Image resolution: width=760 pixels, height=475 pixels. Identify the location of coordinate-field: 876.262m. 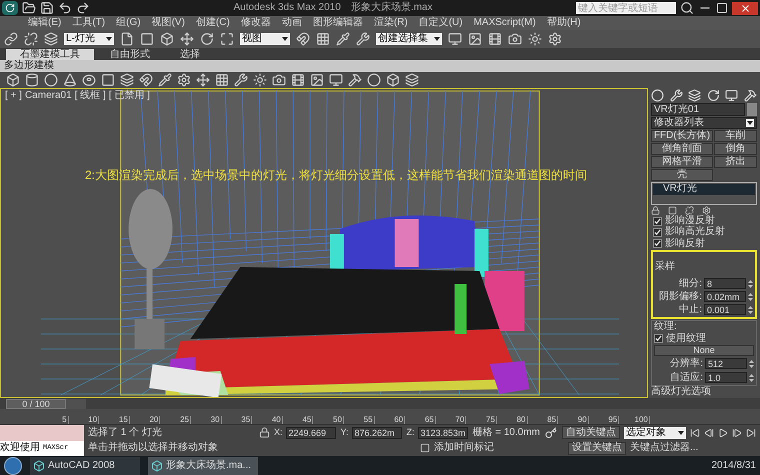
(377, 432).